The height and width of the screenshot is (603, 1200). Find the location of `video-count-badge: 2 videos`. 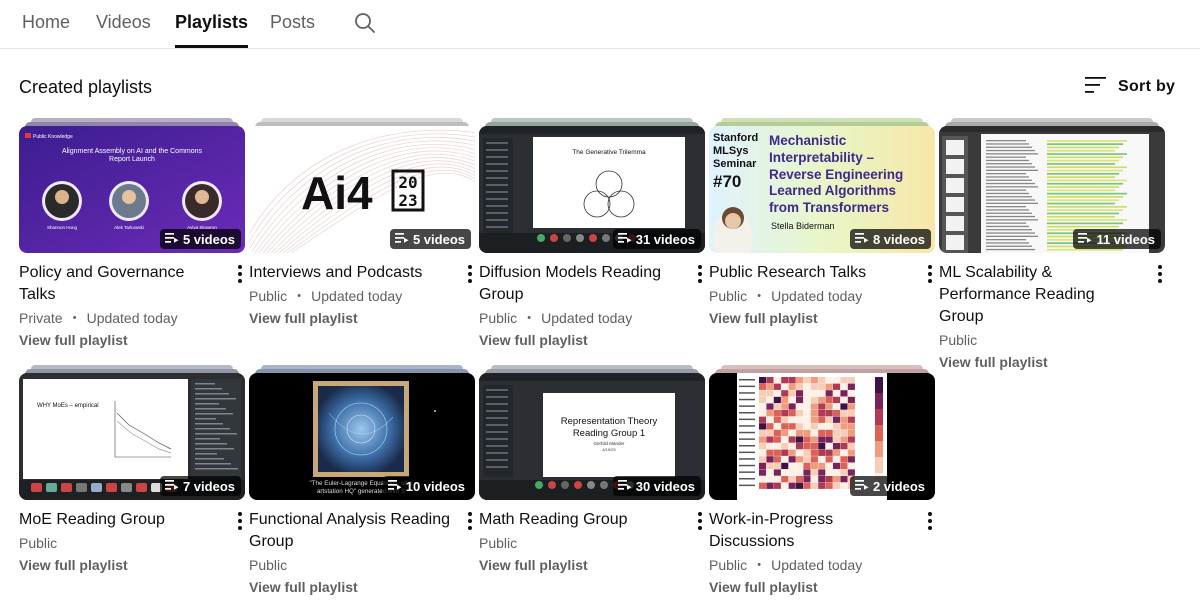

video-count-badge: 2 videos is located at coordinates (890, 486).